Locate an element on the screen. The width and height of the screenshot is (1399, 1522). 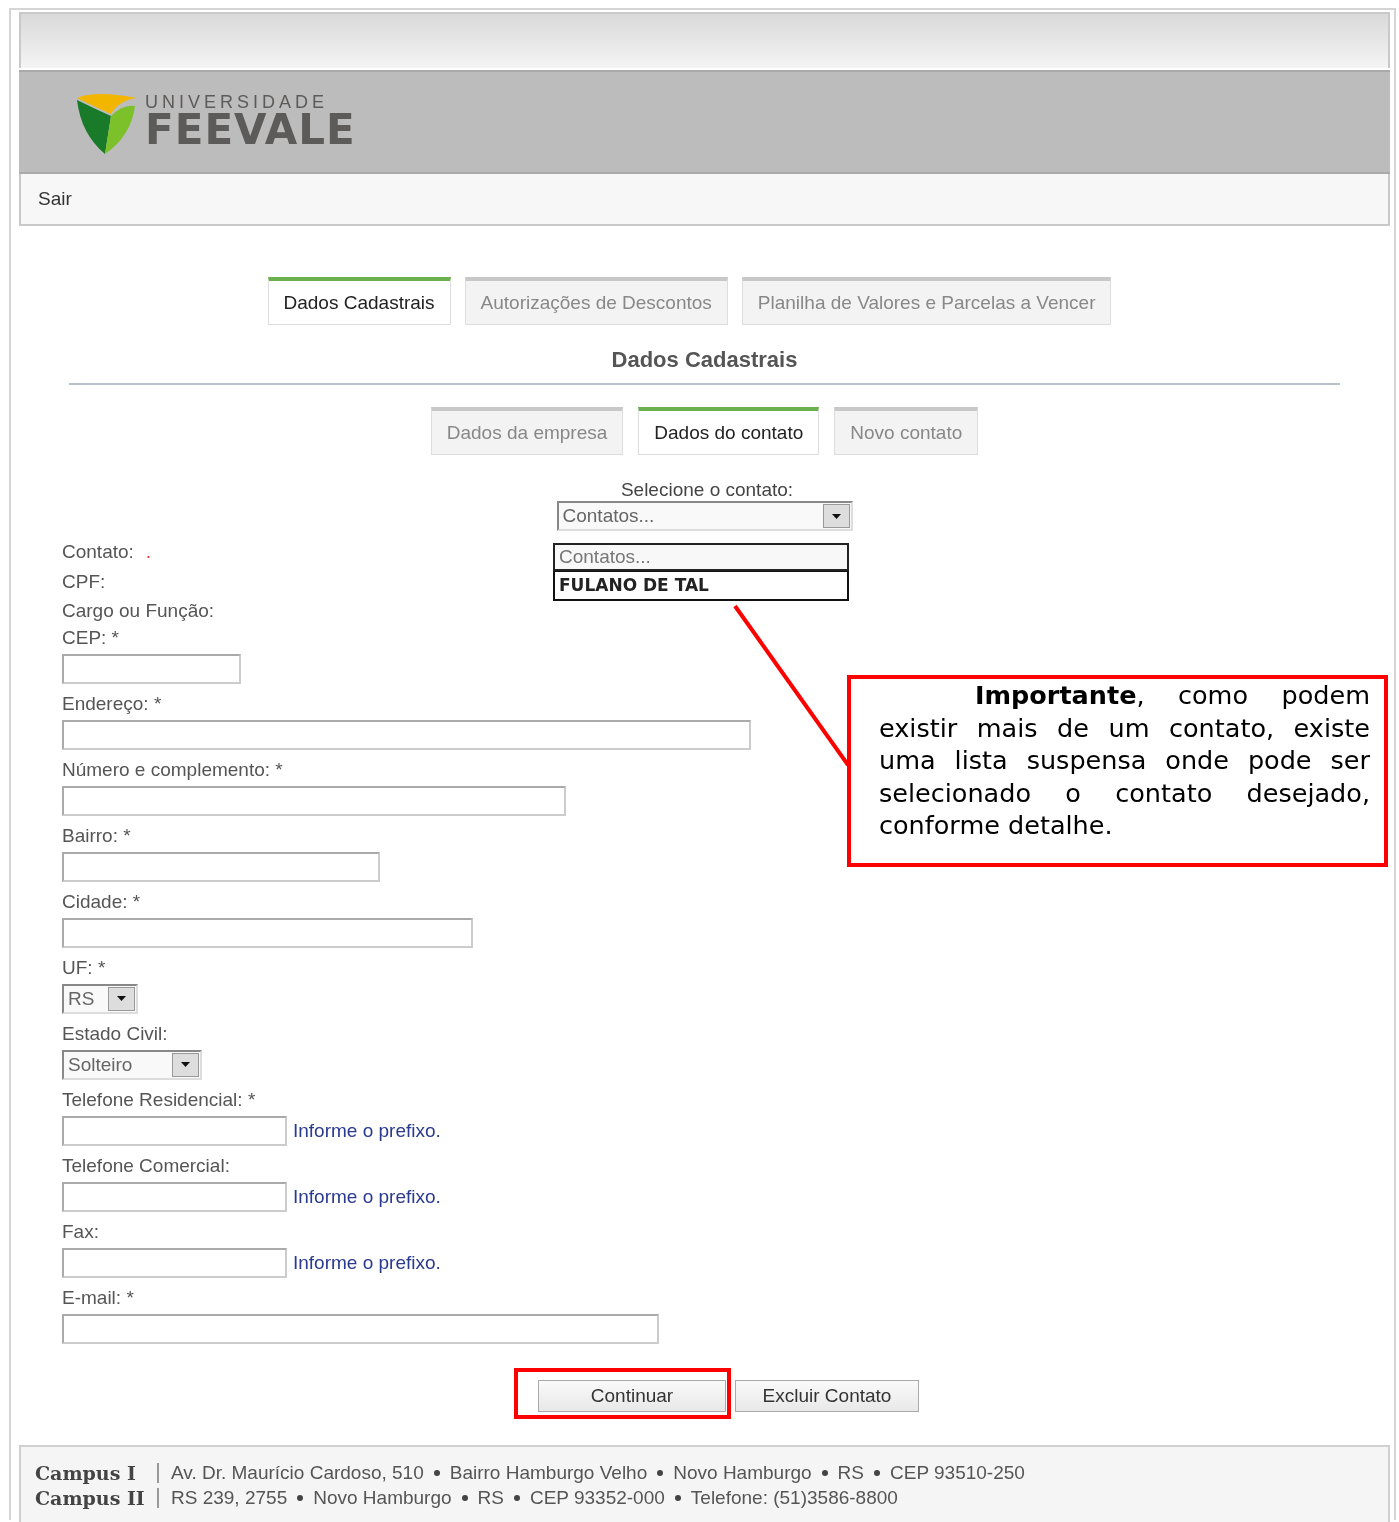
subtab: Novo contato is located at coordinates (906, 431).